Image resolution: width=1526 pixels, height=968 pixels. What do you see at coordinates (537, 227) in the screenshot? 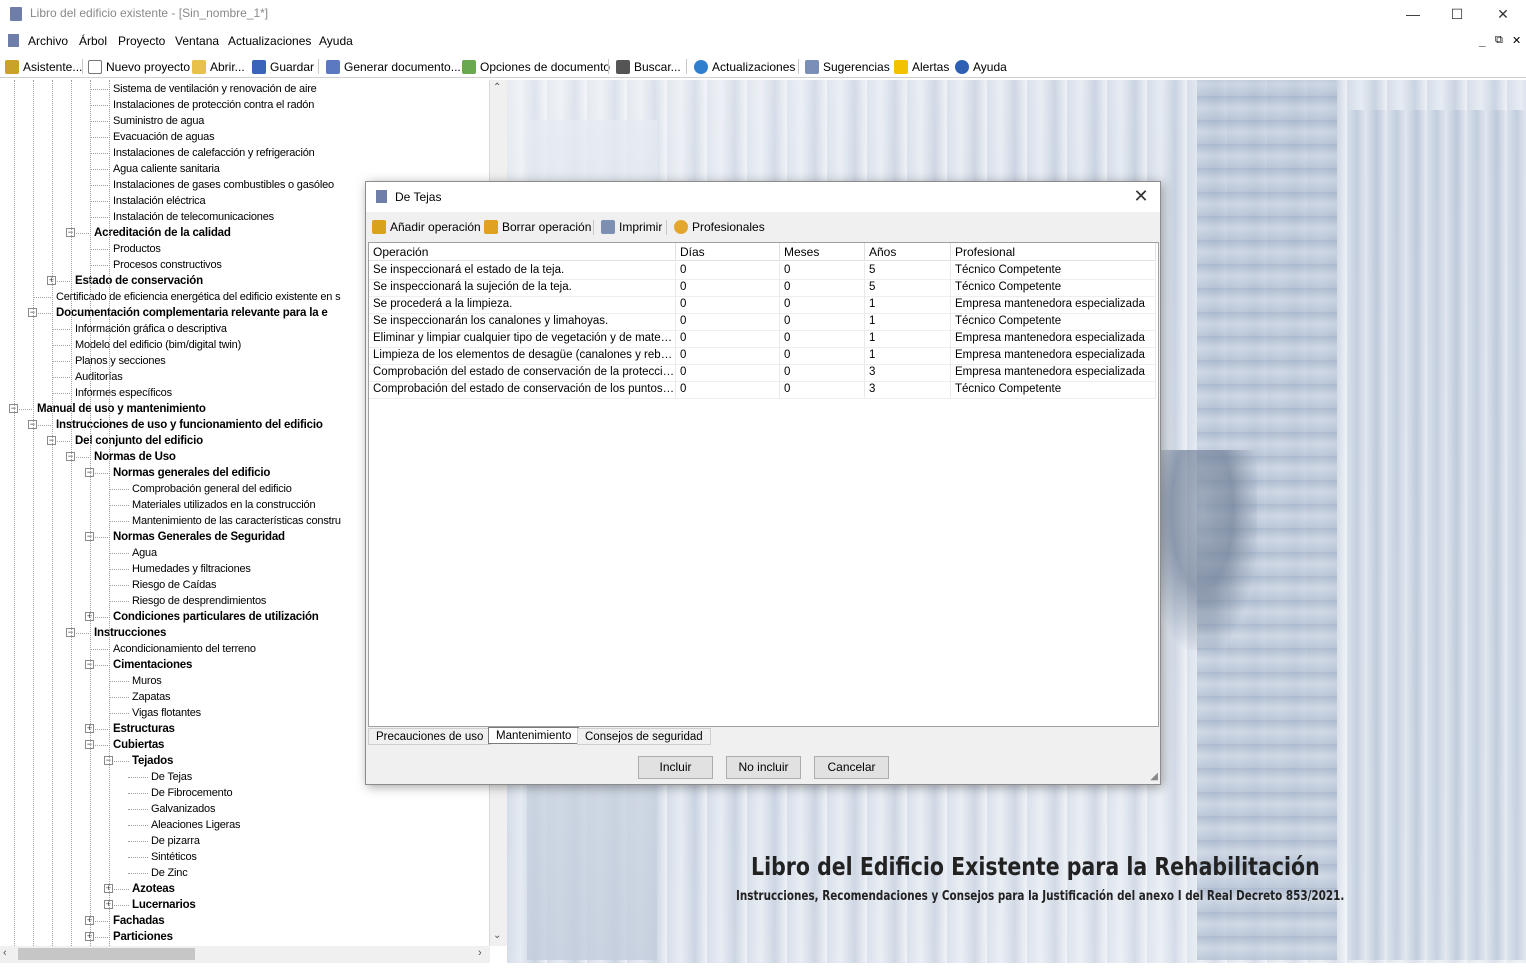
I see `delete-operation-button: Borrar operación` at bounding box center [537, 227].